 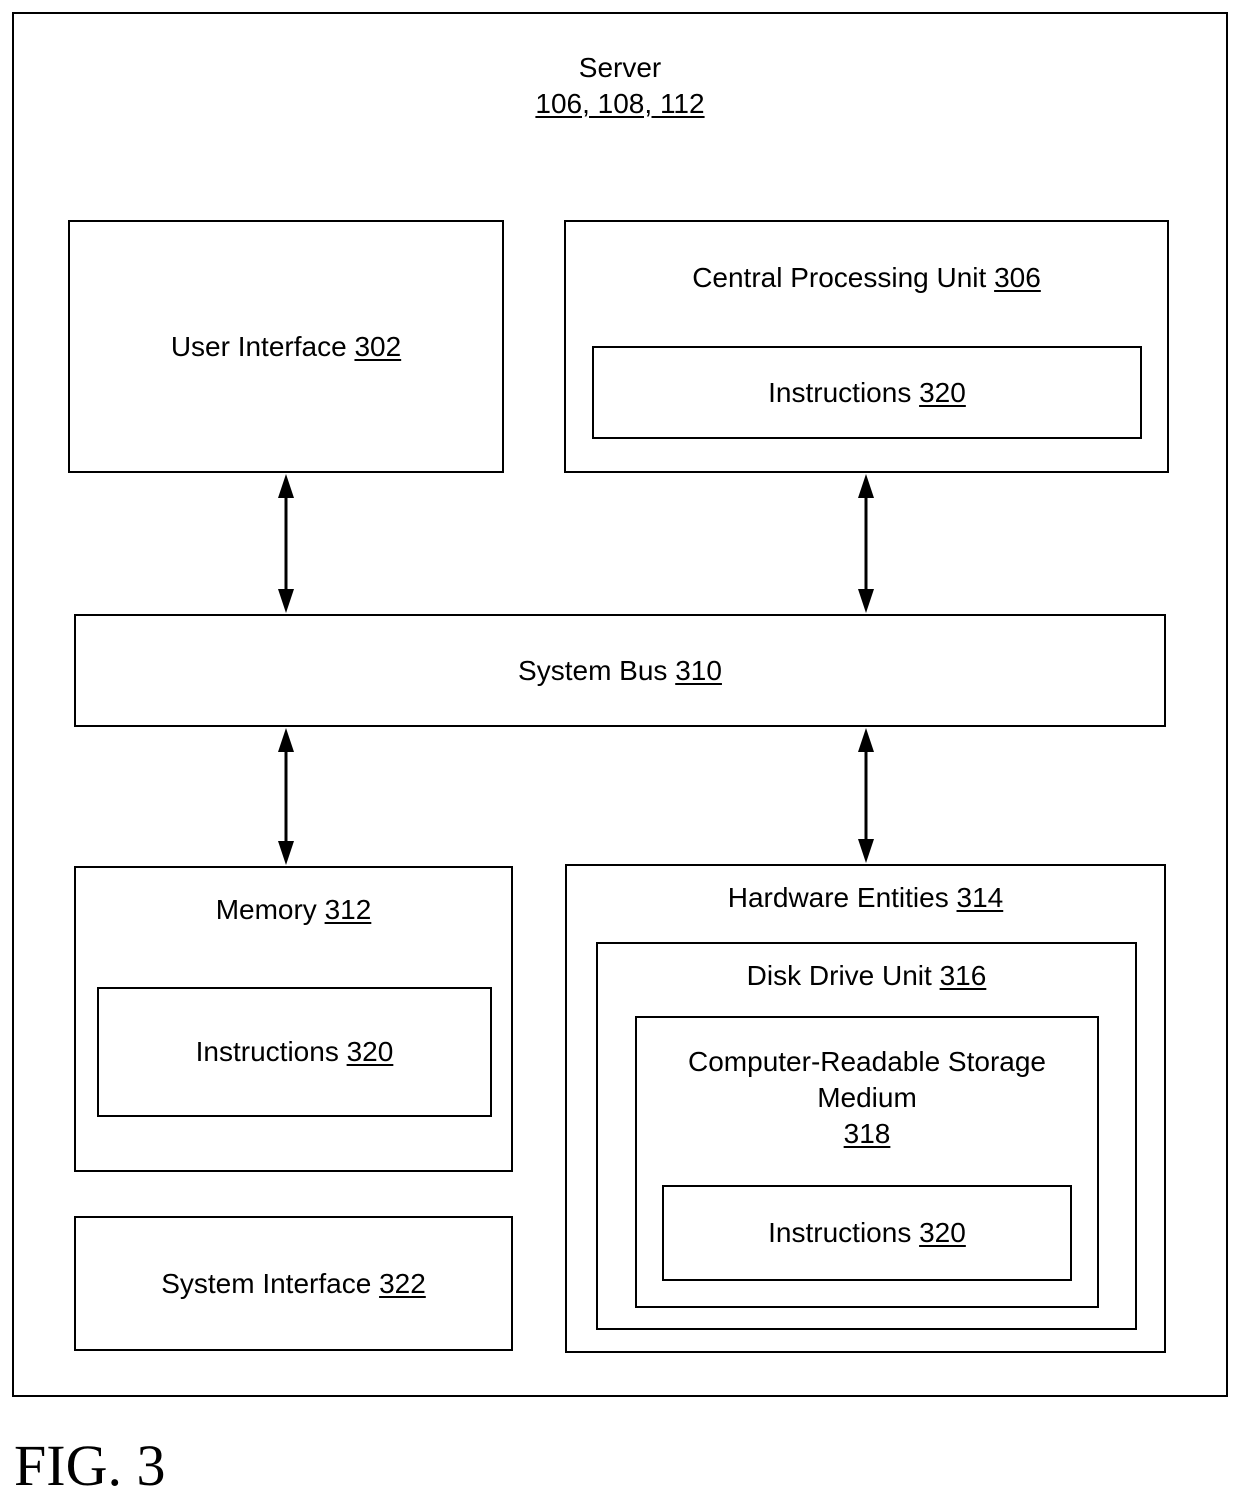 What do you see at coordinates (866, 543) in the screenshot?
I see `arrow-cpu-bus` at bounding box center [866, 543].